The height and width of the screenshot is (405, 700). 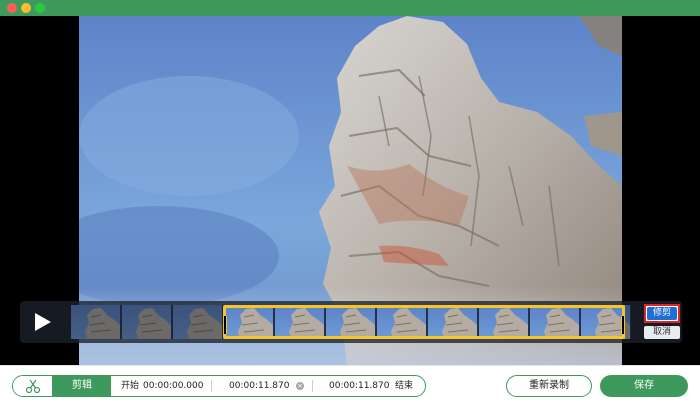 I want to click on thumbnail-strip, so click(x=351, y=322).